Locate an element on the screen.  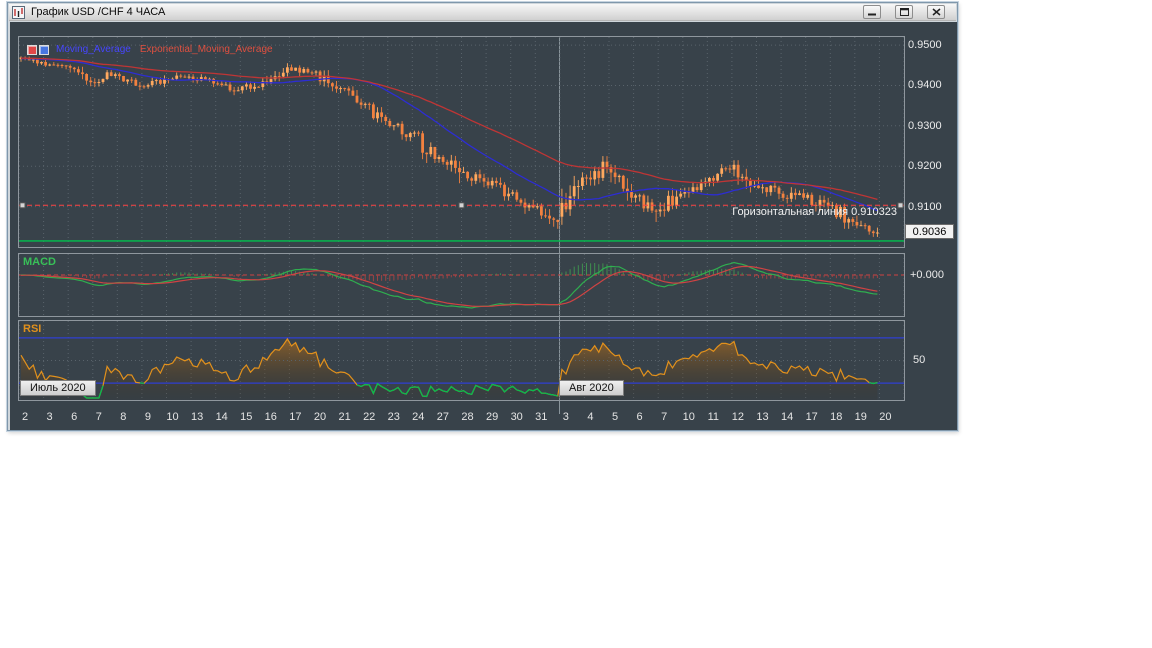
x-axis-label: 28 is located at coordinates (467, 417).